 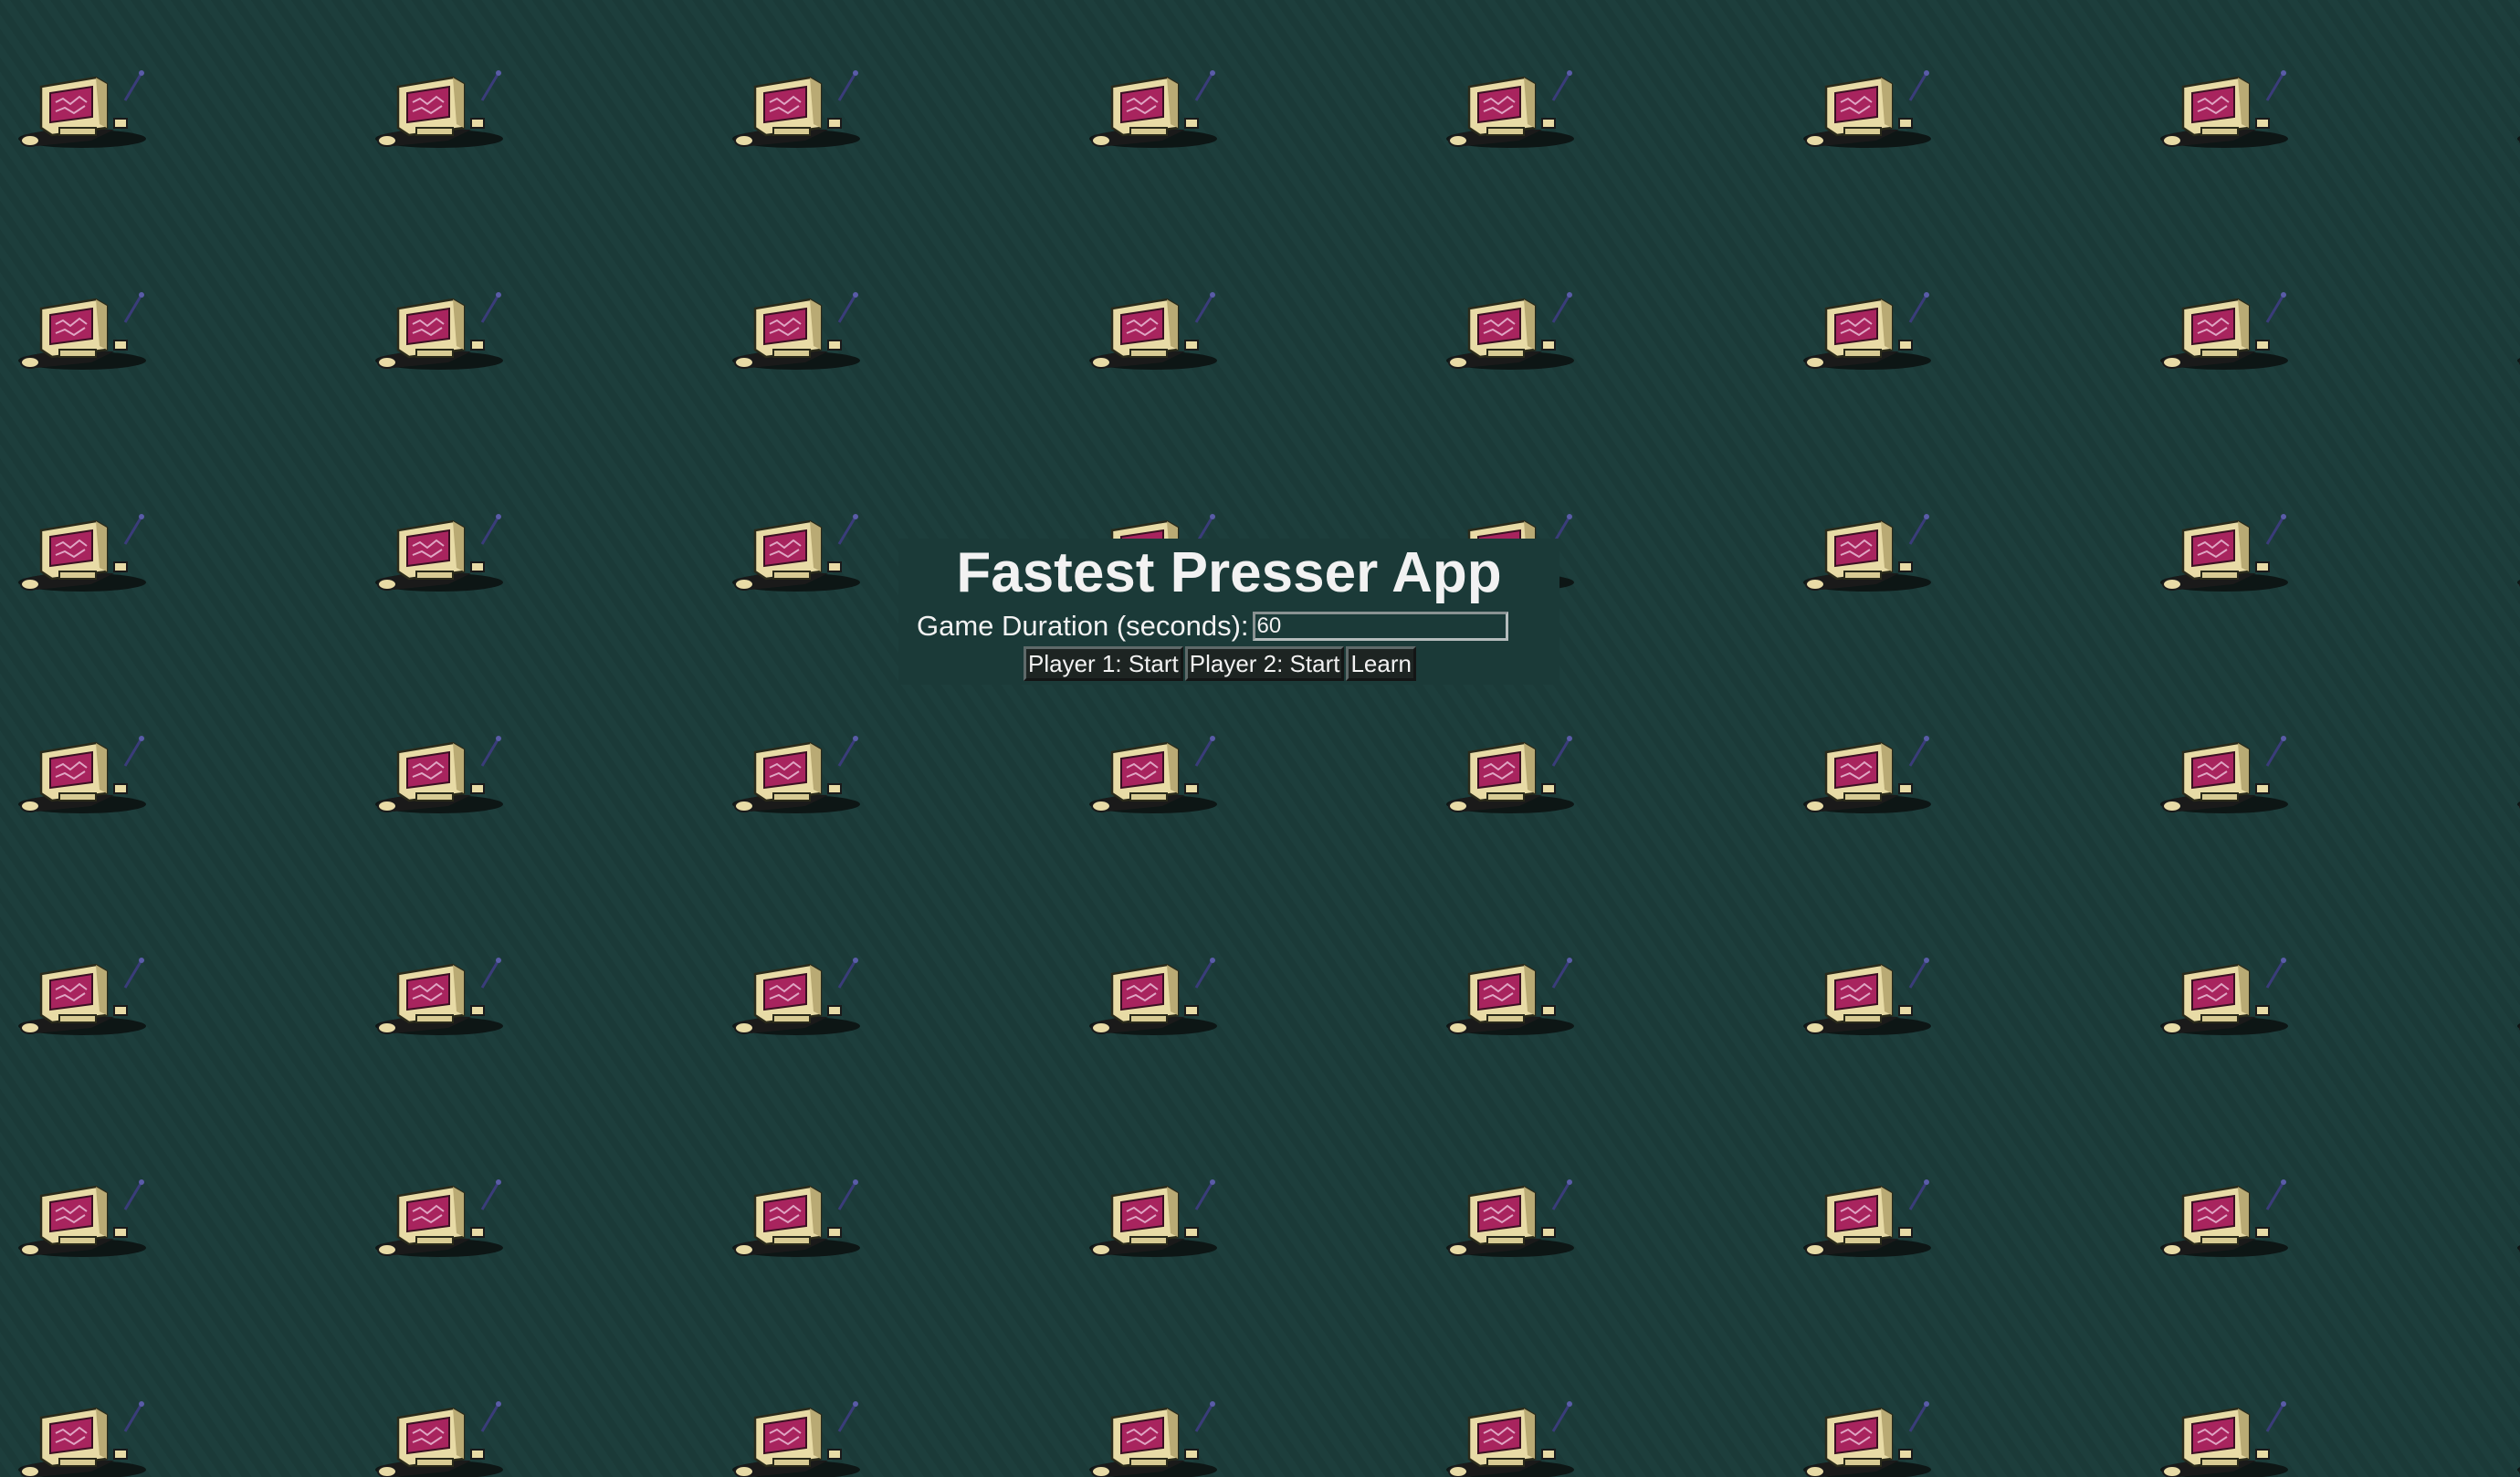 I want to click on duration-row: Game Duration (seconds):, so click(x=1212, y=626).